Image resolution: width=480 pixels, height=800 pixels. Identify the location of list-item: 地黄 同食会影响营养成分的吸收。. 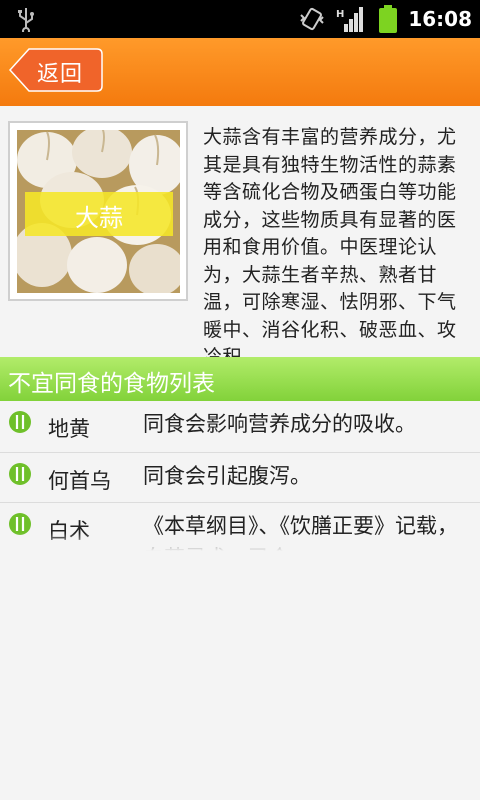
(240, 427).